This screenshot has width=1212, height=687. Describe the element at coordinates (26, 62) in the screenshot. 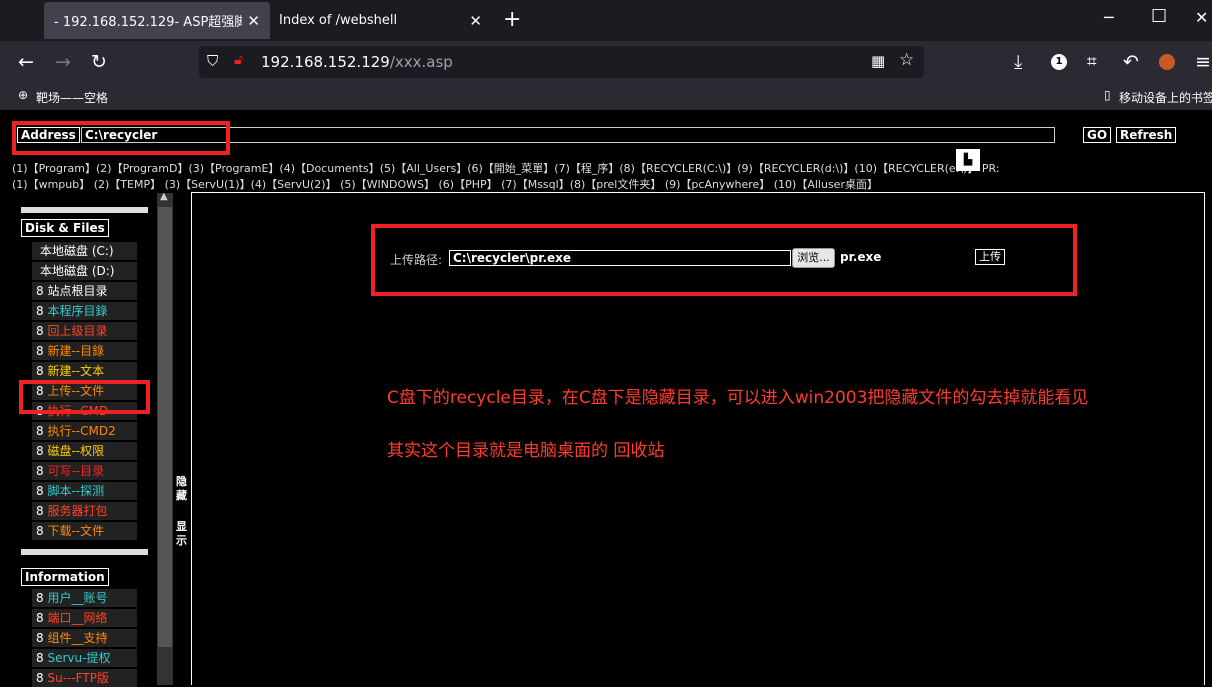

I see `back-icon: ←` at that location.